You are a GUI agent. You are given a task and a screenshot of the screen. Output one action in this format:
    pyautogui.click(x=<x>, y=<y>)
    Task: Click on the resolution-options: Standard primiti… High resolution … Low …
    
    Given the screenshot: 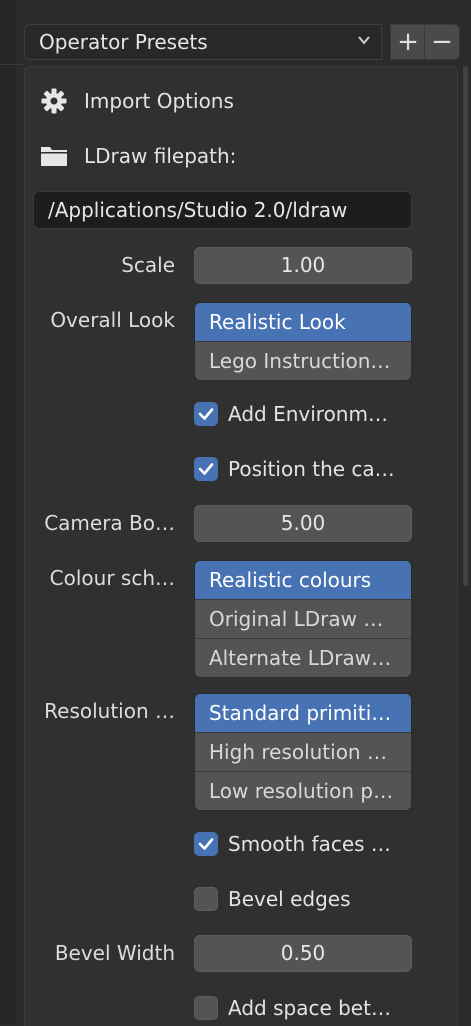 What is the action you would take?
    pyautogui.click(x=303, y=752)
    